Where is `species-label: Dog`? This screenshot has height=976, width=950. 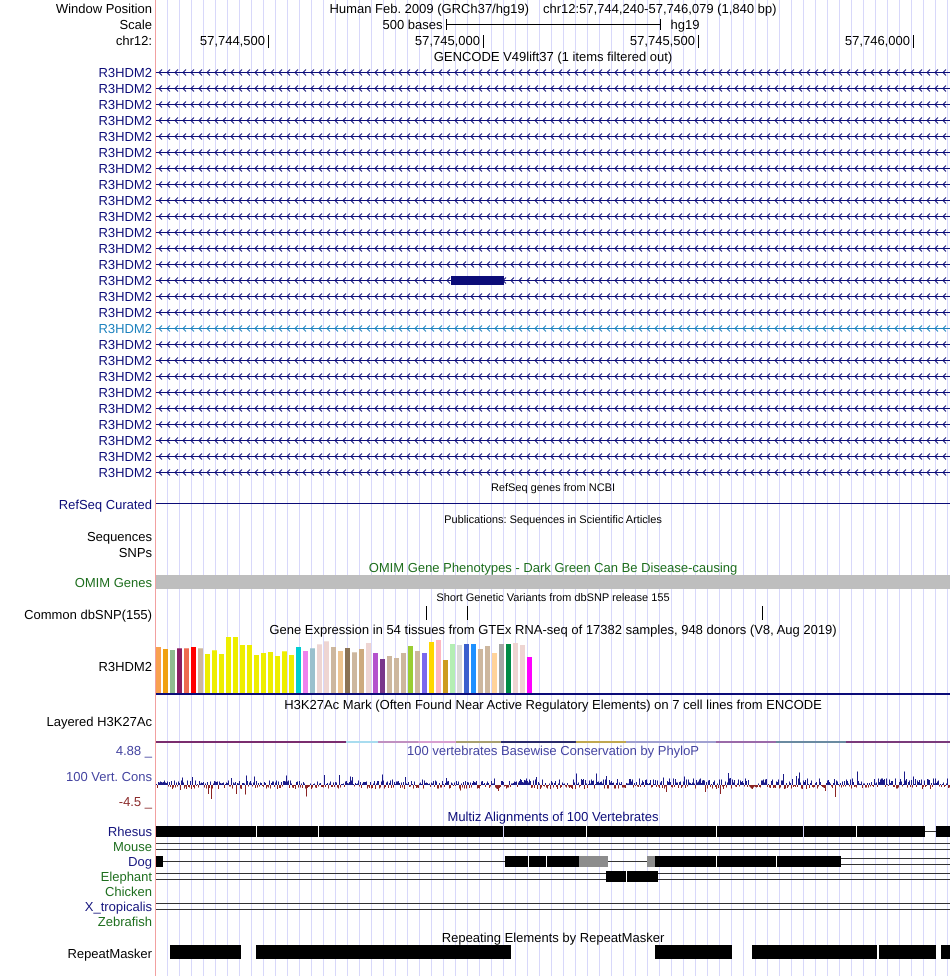
species-label: Dog is located at coordinates (140, 861).